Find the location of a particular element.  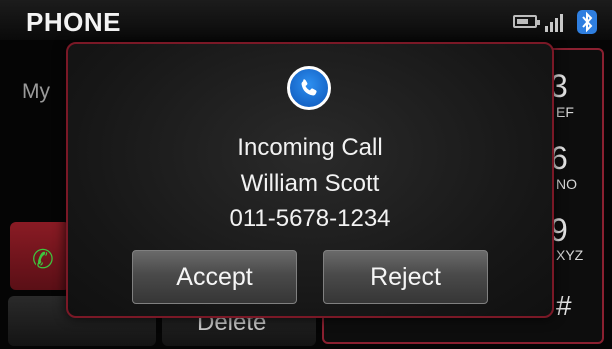

dial-call-button: ✆ is located at coordinates (40, 256).